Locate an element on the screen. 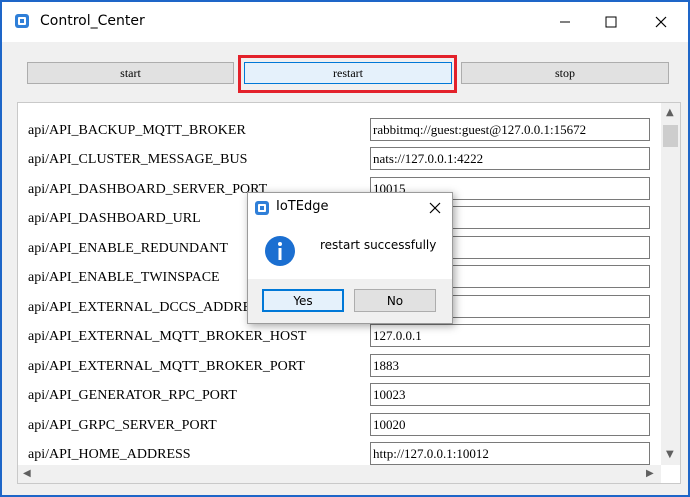 This screenshot has height=497, width=690. scroll-right-icon: ▶ is located at coordinates (650, 474).